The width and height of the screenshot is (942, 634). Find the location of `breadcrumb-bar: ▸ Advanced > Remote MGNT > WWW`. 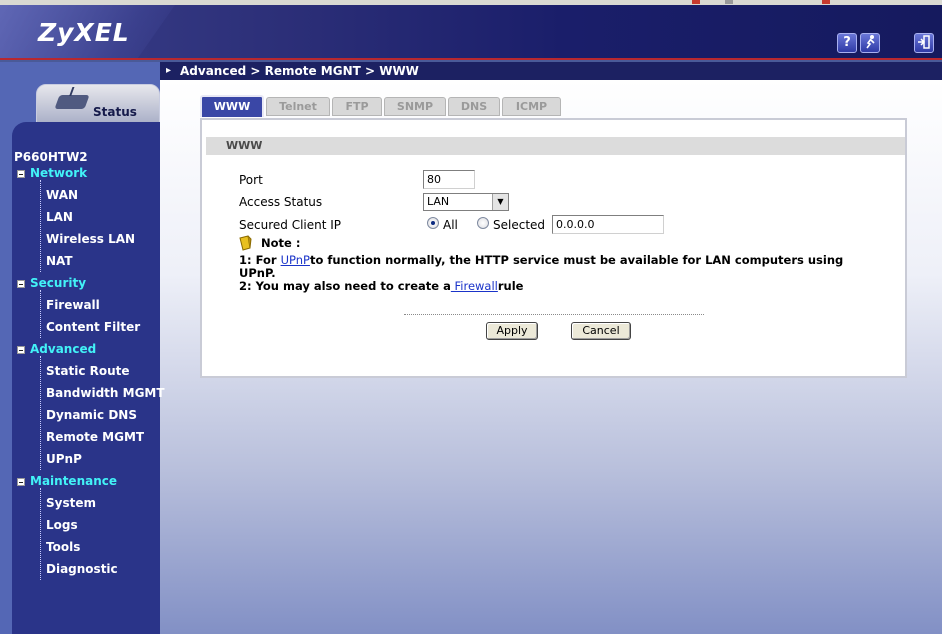

breadcrumb-bar: ▸ Advanced > Remote MGNT > WWW is located at coordinates (551, 71).